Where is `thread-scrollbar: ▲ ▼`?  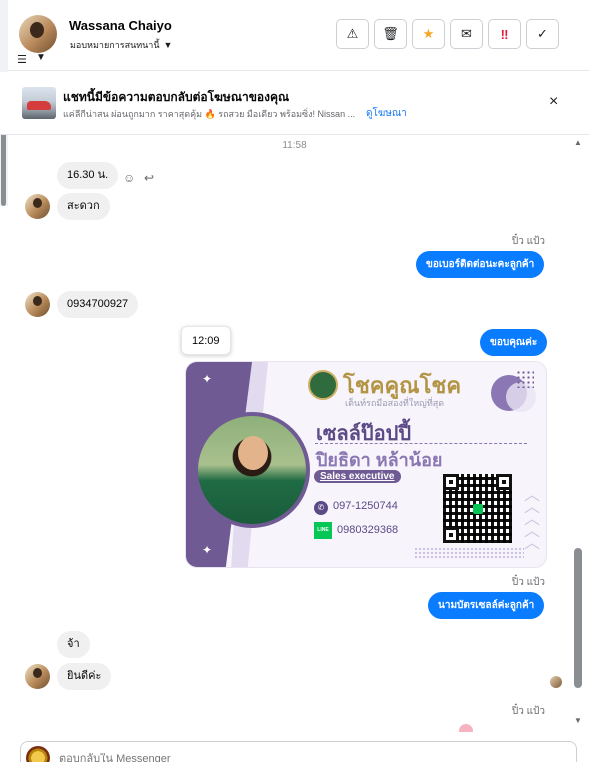 thread-scrollbar: ▲ ▼ is located at coordinates (578, 436).